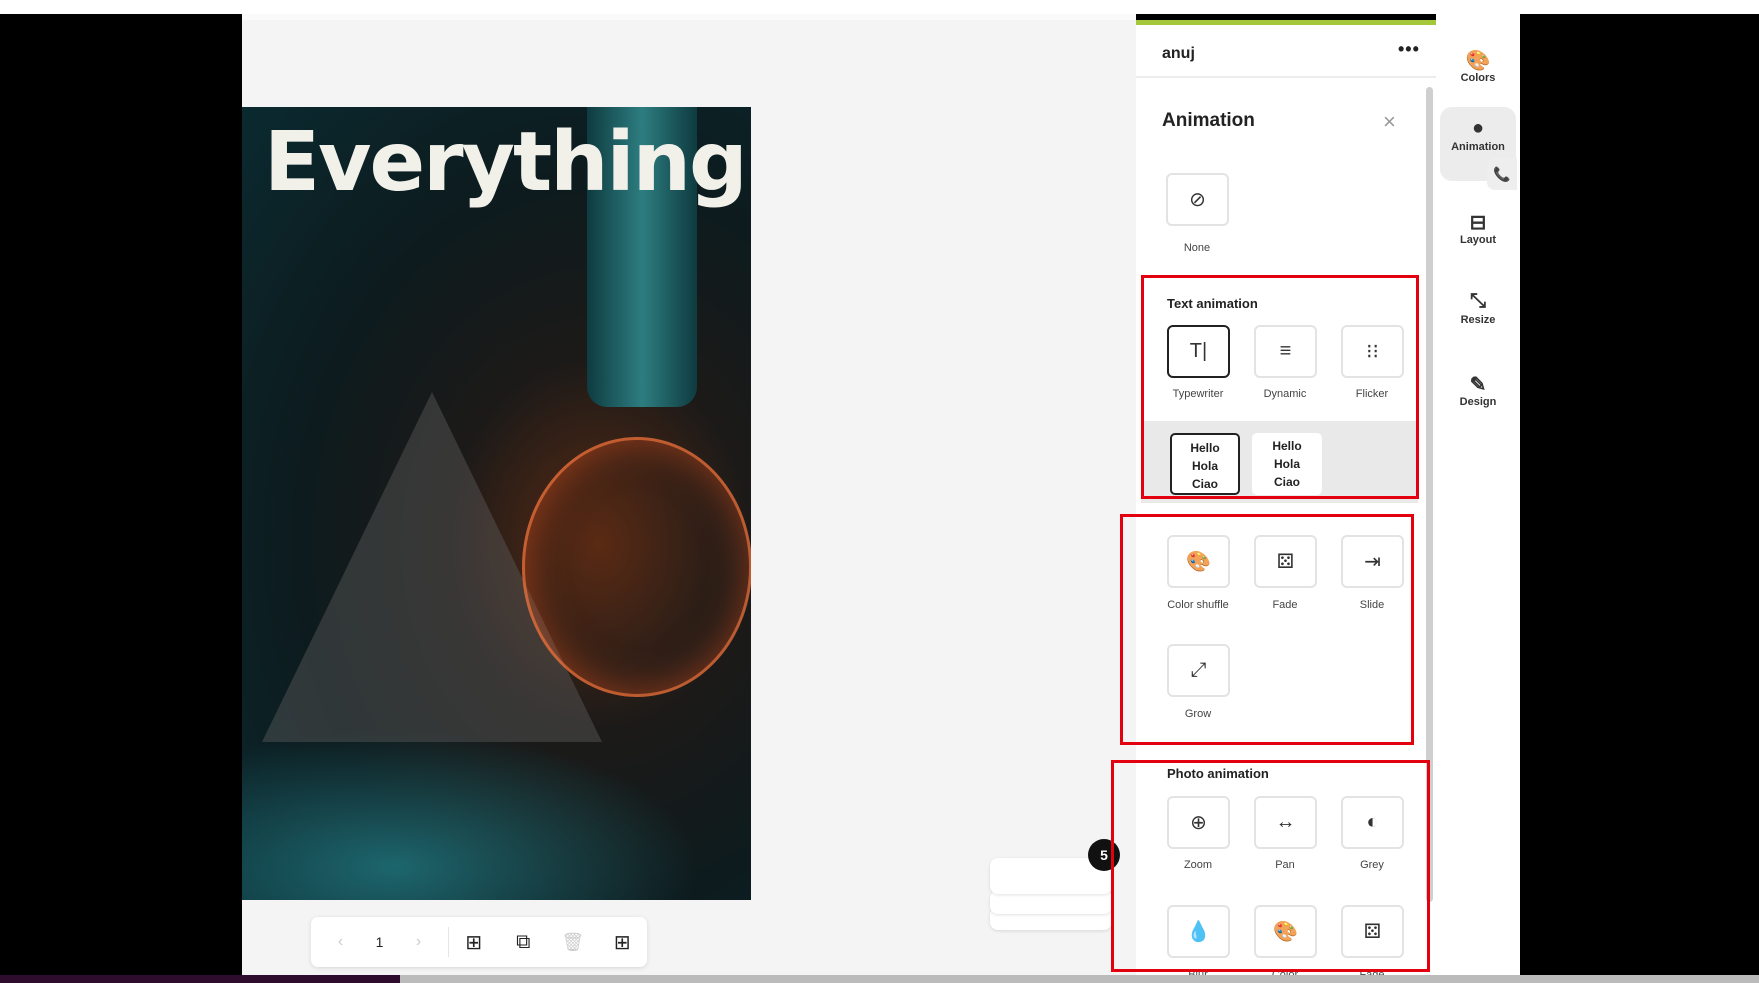 The height and width of the screenshot is (983, 1759). Describe the element at coordinates (1478, 61) in the screenshot. I see `palette-icon: 🎨` at that location.